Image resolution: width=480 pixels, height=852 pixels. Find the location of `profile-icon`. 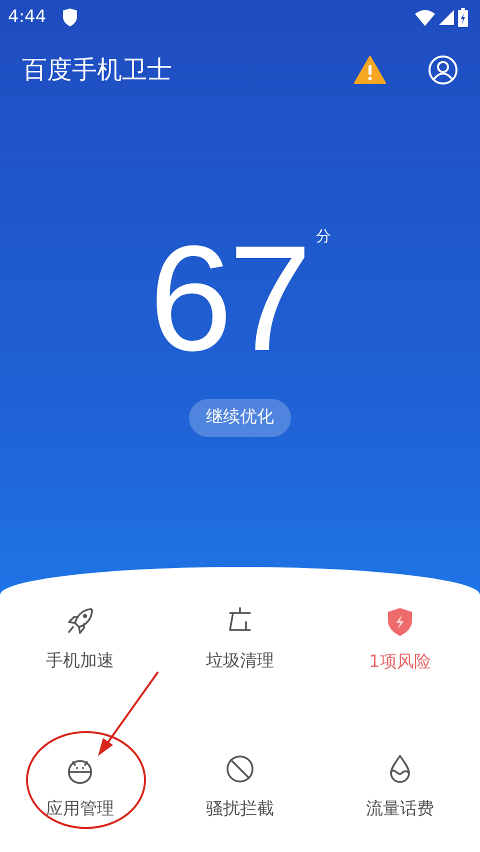

profile-icon is located at coordinates (443, 70).